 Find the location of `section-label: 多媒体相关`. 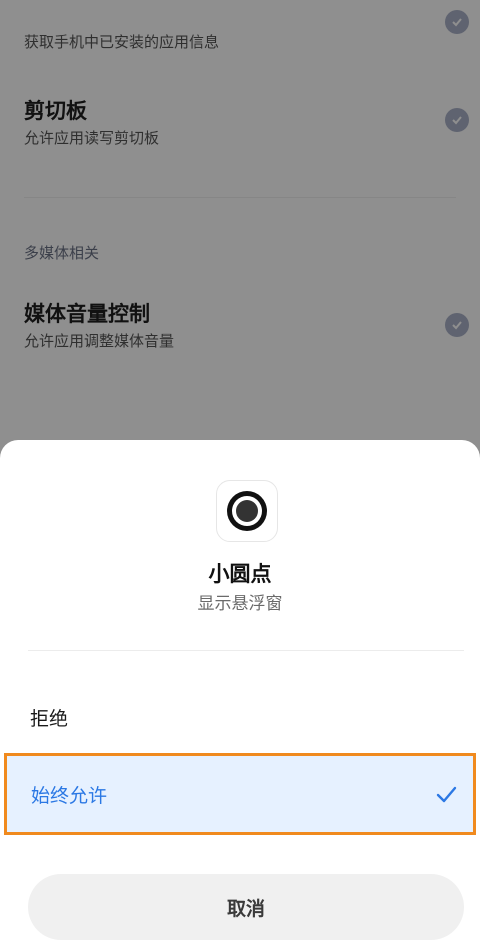

section-label: 多媒体相关 is located at coordinates (62, 253).